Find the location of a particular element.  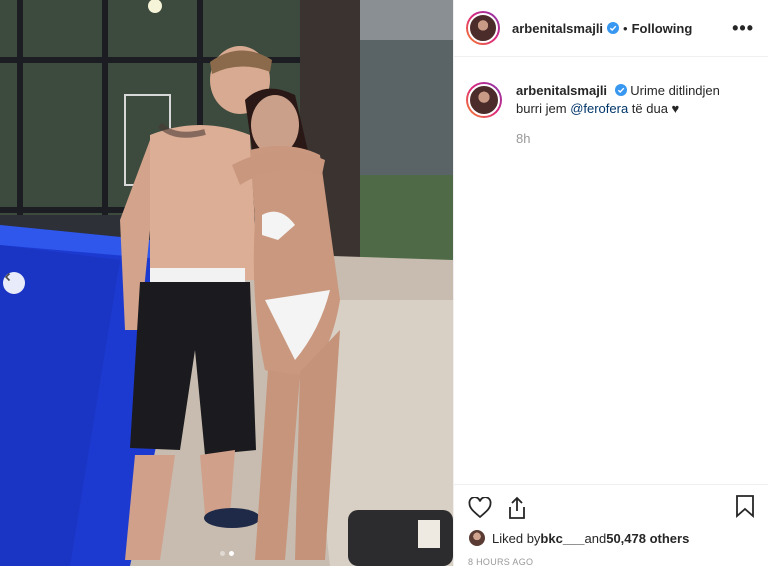

likes-count-link: 50,478 others is located at coordinates (647, 538).